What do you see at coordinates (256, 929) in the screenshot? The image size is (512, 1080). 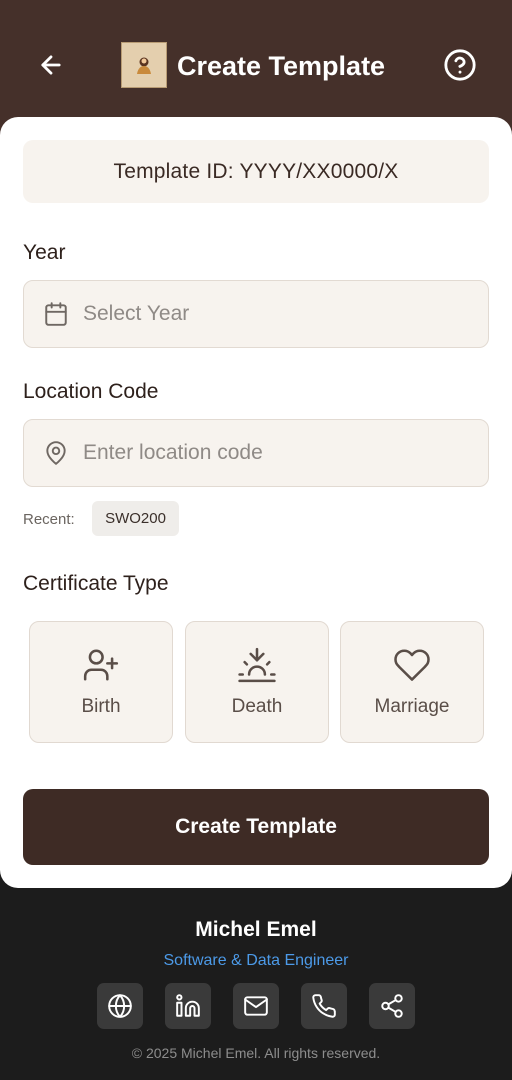 I see `footer-name: Michel Emel` at bounding box center [256, 929].